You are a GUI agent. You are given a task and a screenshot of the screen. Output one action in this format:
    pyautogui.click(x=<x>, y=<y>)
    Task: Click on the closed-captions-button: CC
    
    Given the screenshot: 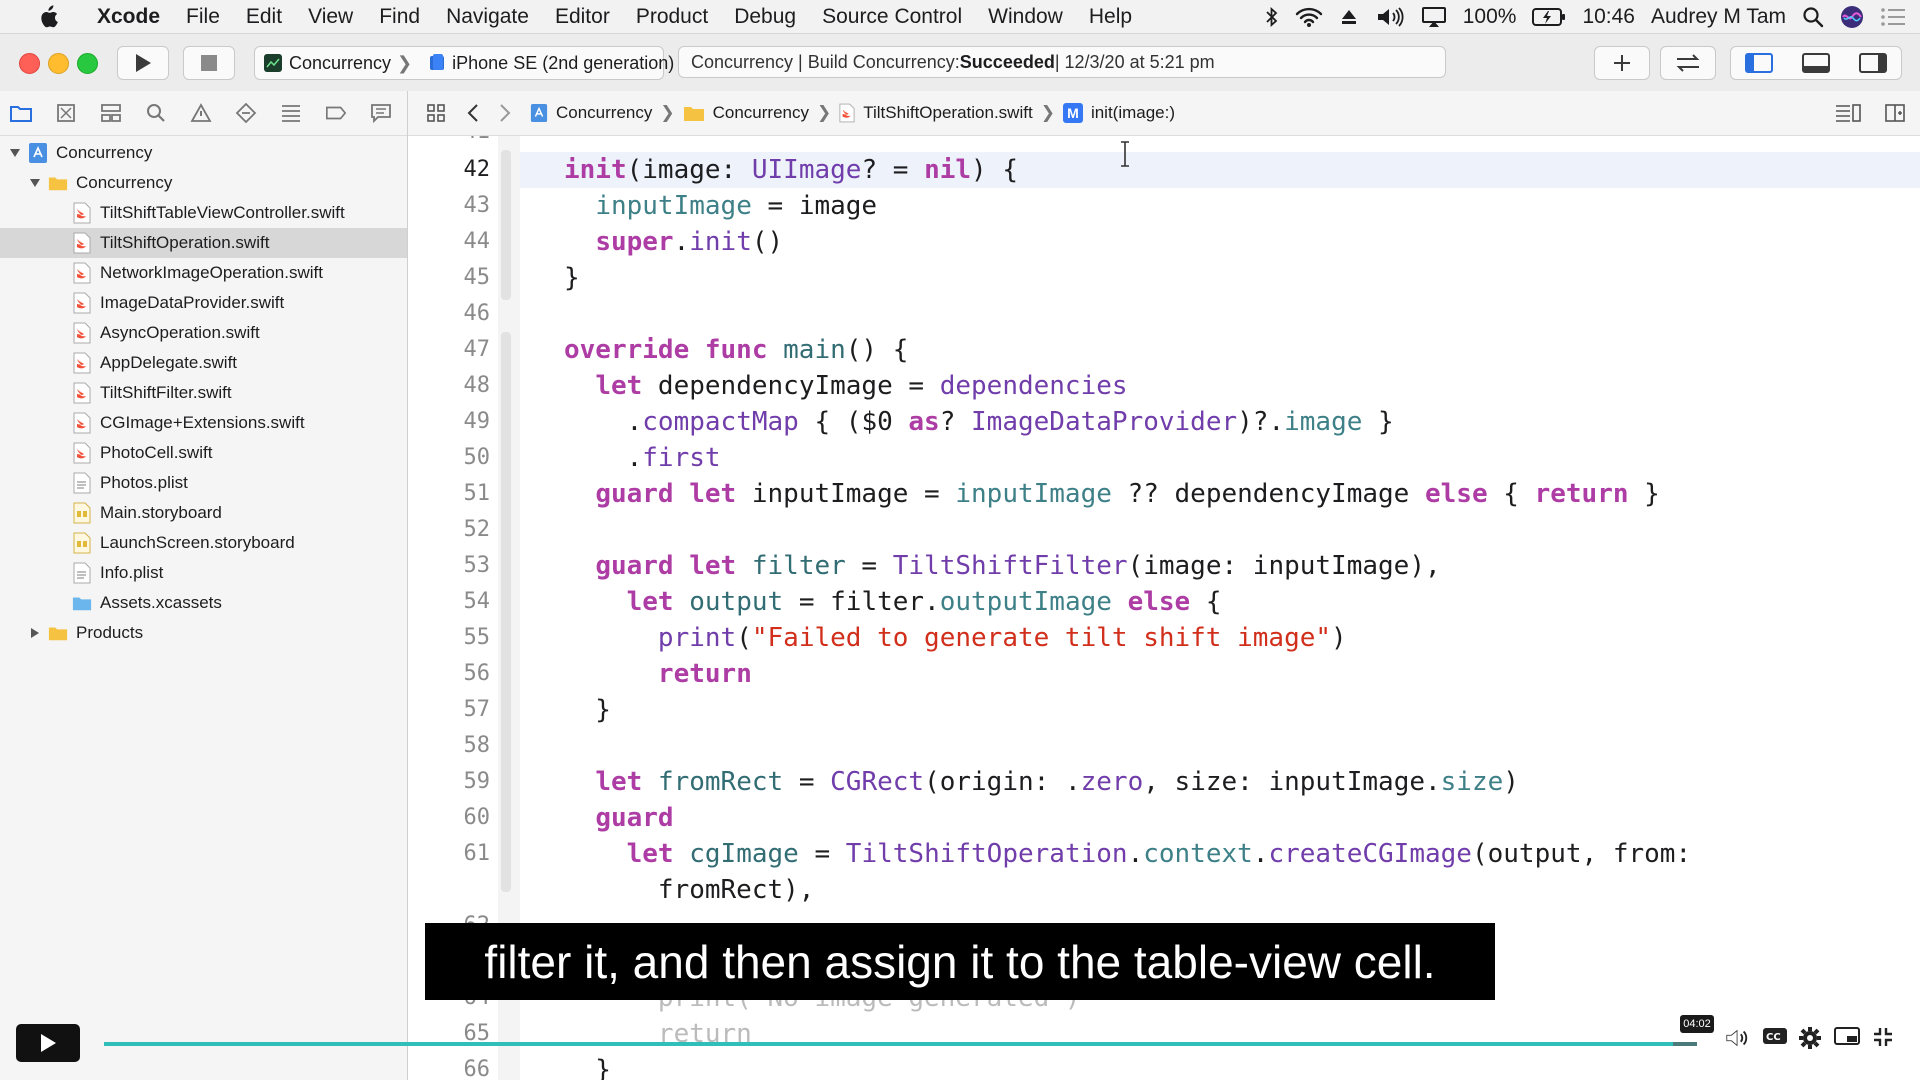 What is the action you would take?
    pyautogui.click(x=1775, y=1036)
    